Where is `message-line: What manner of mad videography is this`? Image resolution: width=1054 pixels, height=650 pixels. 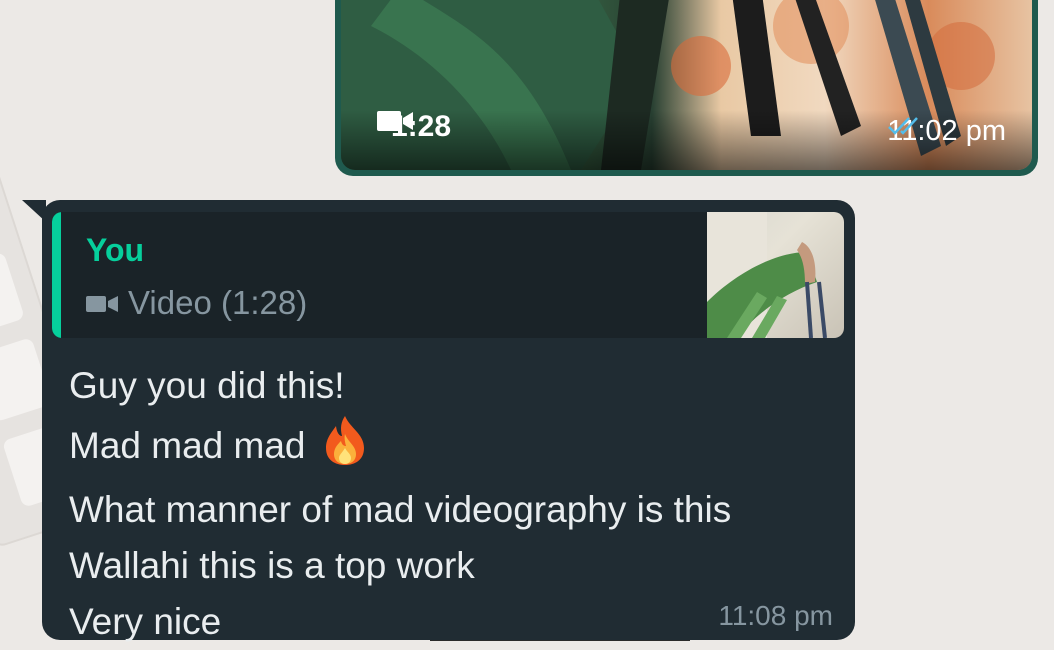
message-line: What manner of mad videography is this is located at coordinates (400, 509).